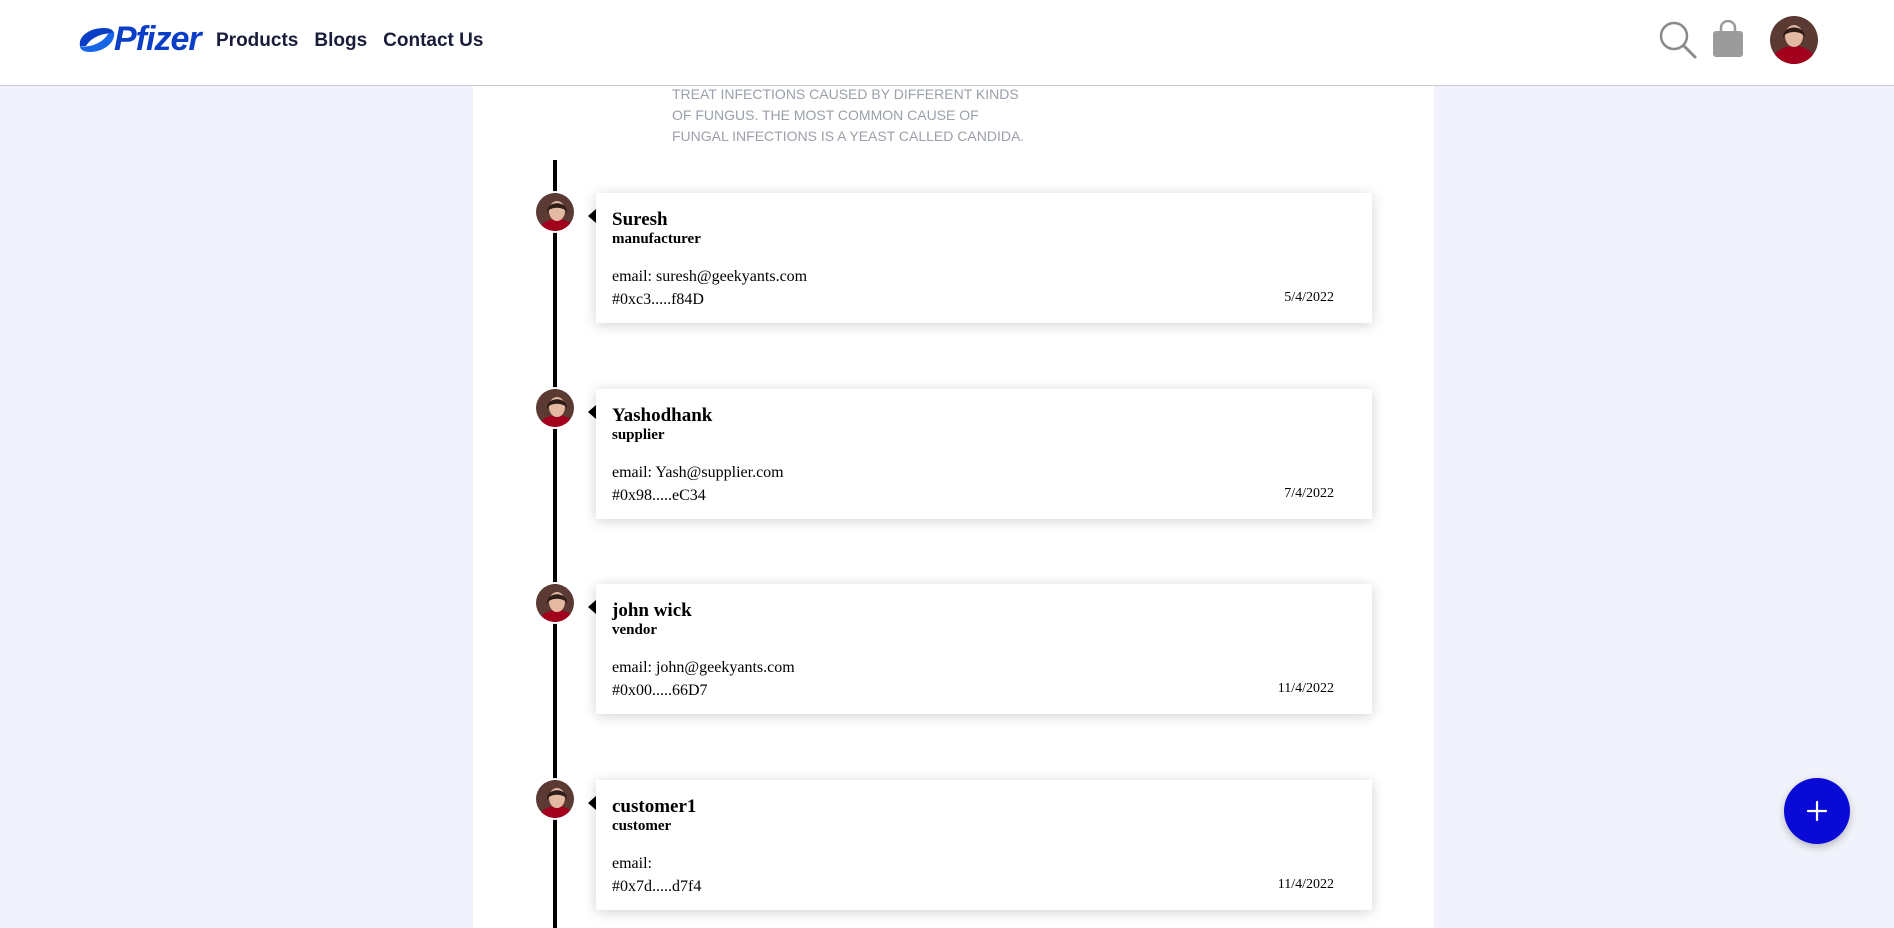  I want to click on entity-email: email:, so click(632, 863).